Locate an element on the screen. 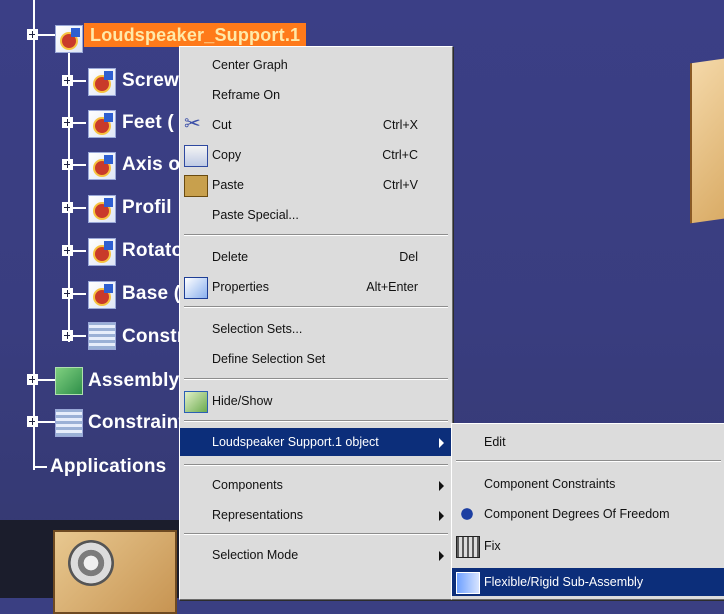 This screenshot has height=614, width=724. menu-shortcut: Del is located at coordinates (408, 257).